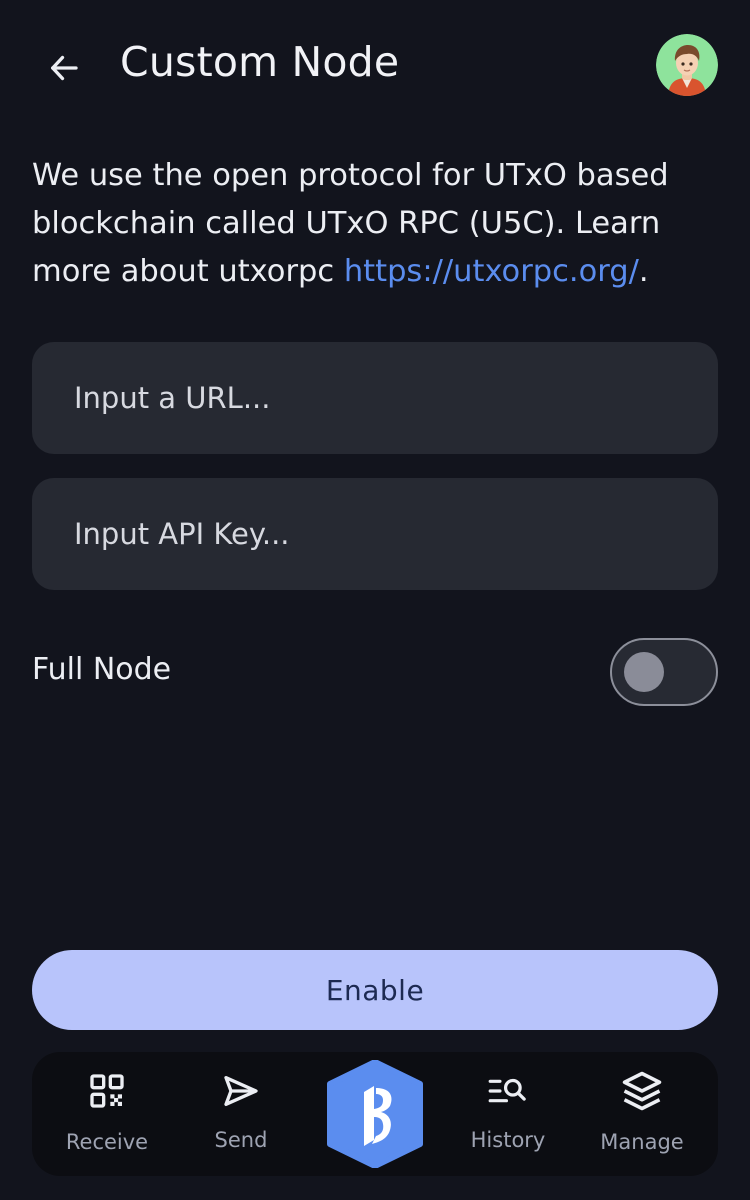  What do you see at coordinates (241, 1140) in the screenshot?
I see `nav-label-send: Send` at bounding box center [241, 1140].